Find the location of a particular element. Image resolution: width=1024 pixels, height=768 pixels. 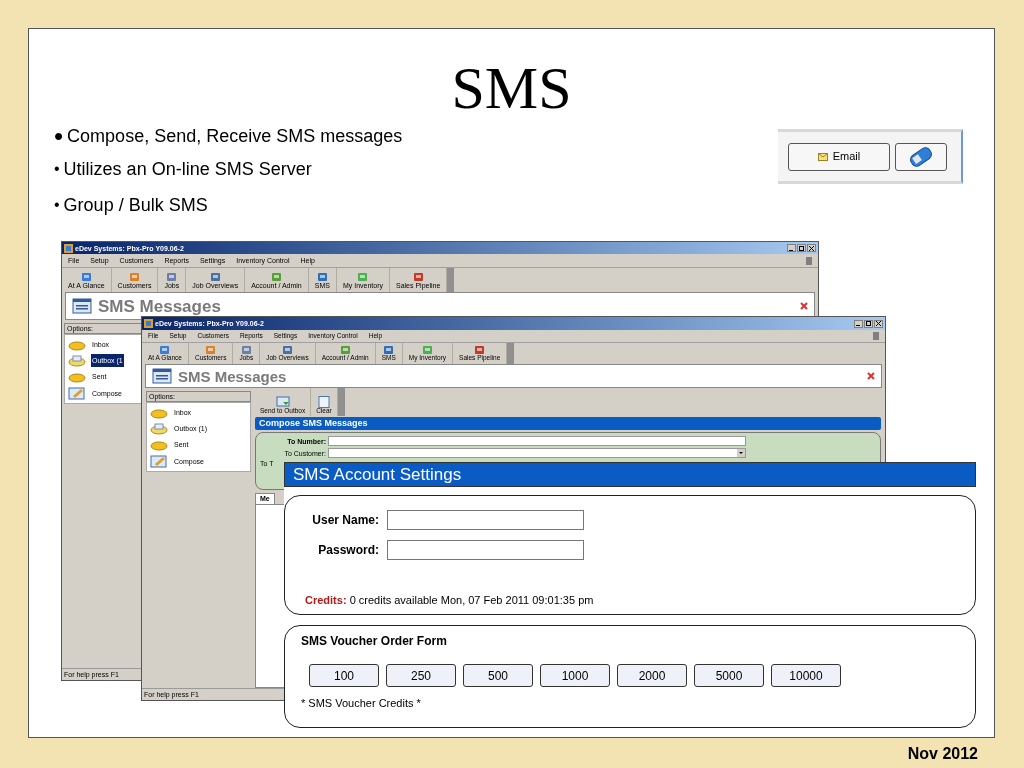

credits-text: Credits: 0 credits available Mon, 07 Feb 2011 09:01:35 pm is located at coordinates (450, 600).